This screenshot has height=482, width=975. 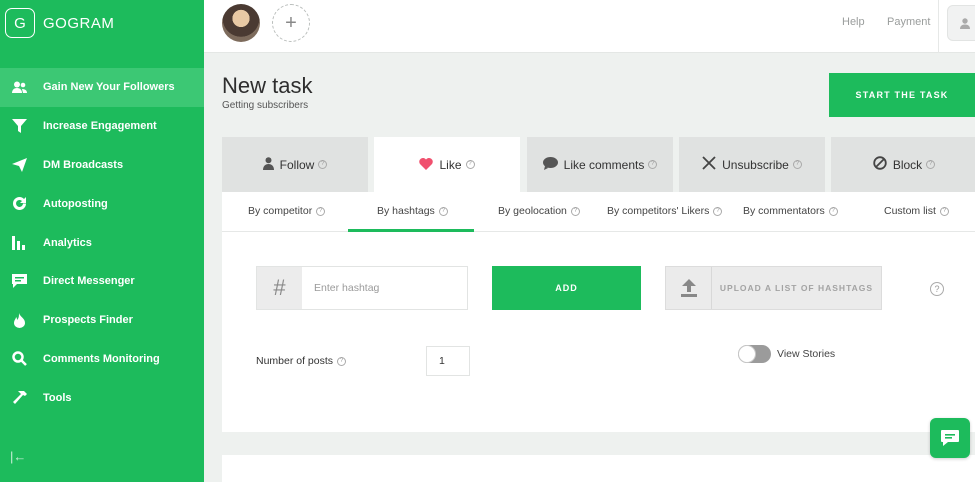 I want to click on secondary-panel, so click(x=598, y=468).